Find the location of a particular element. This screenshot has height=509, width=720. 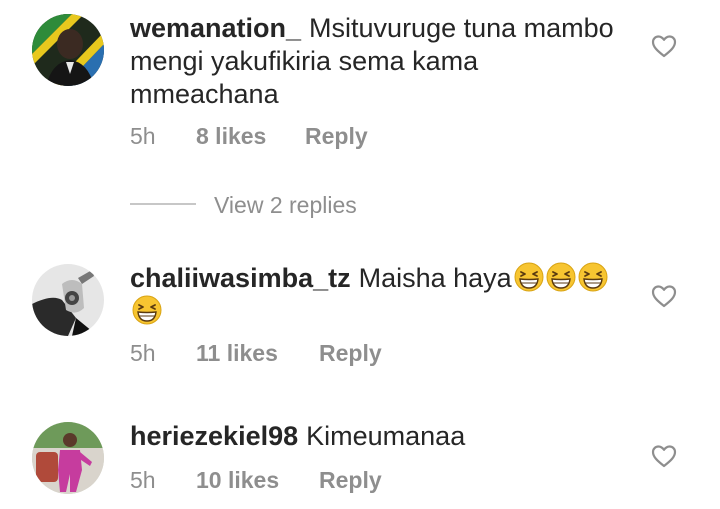

comment-meta: 5h 8 likes Reply is located at coordinates (280, 136).